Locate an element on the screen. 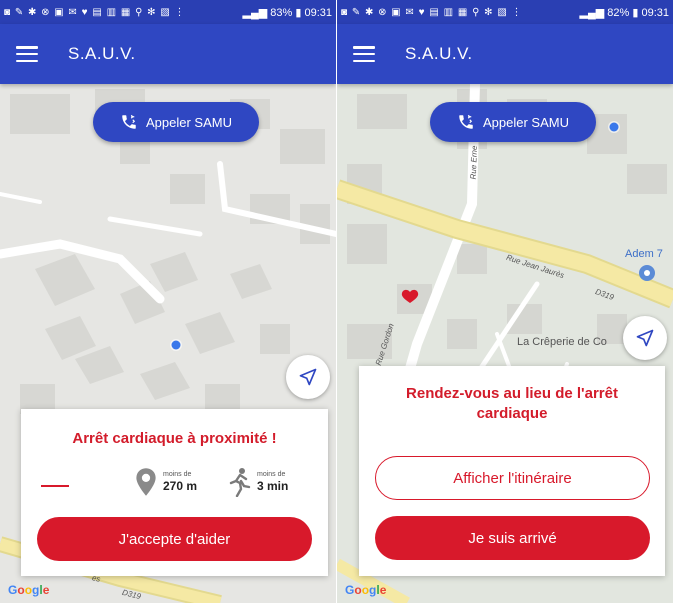  directions-title: Rendez-vous au lieu de l'arrêt cardiaque is located at coordinates (512, 403).